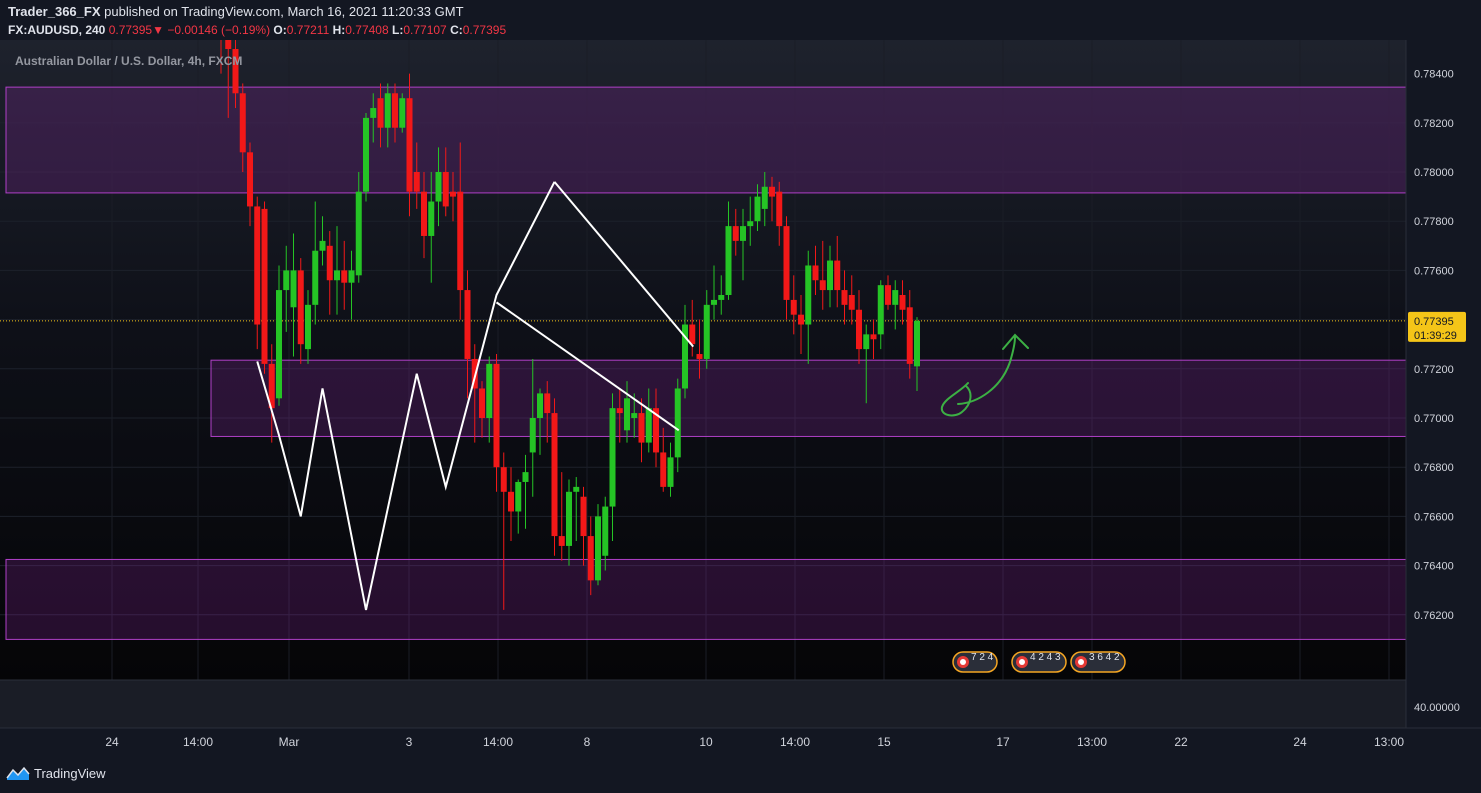  Describe the element at coordinates (1443, 384) in the screenshot. I see `price-axis` at that location.